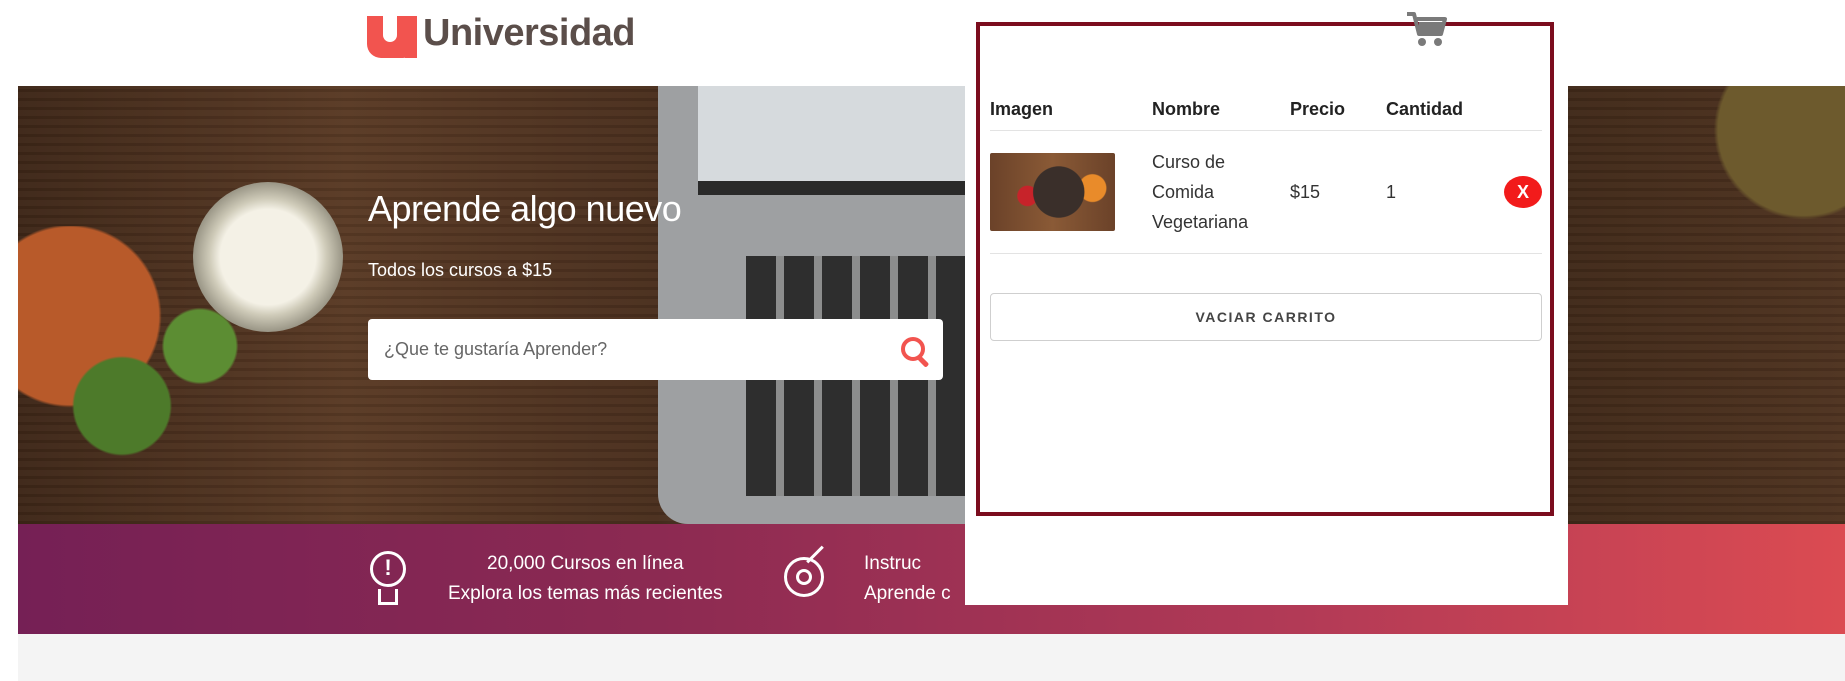 This screenshot has height=681, width=1845. I want to click on cart-header-row: Imagen Nombre Precio Cantidad, so click(1266, 109).